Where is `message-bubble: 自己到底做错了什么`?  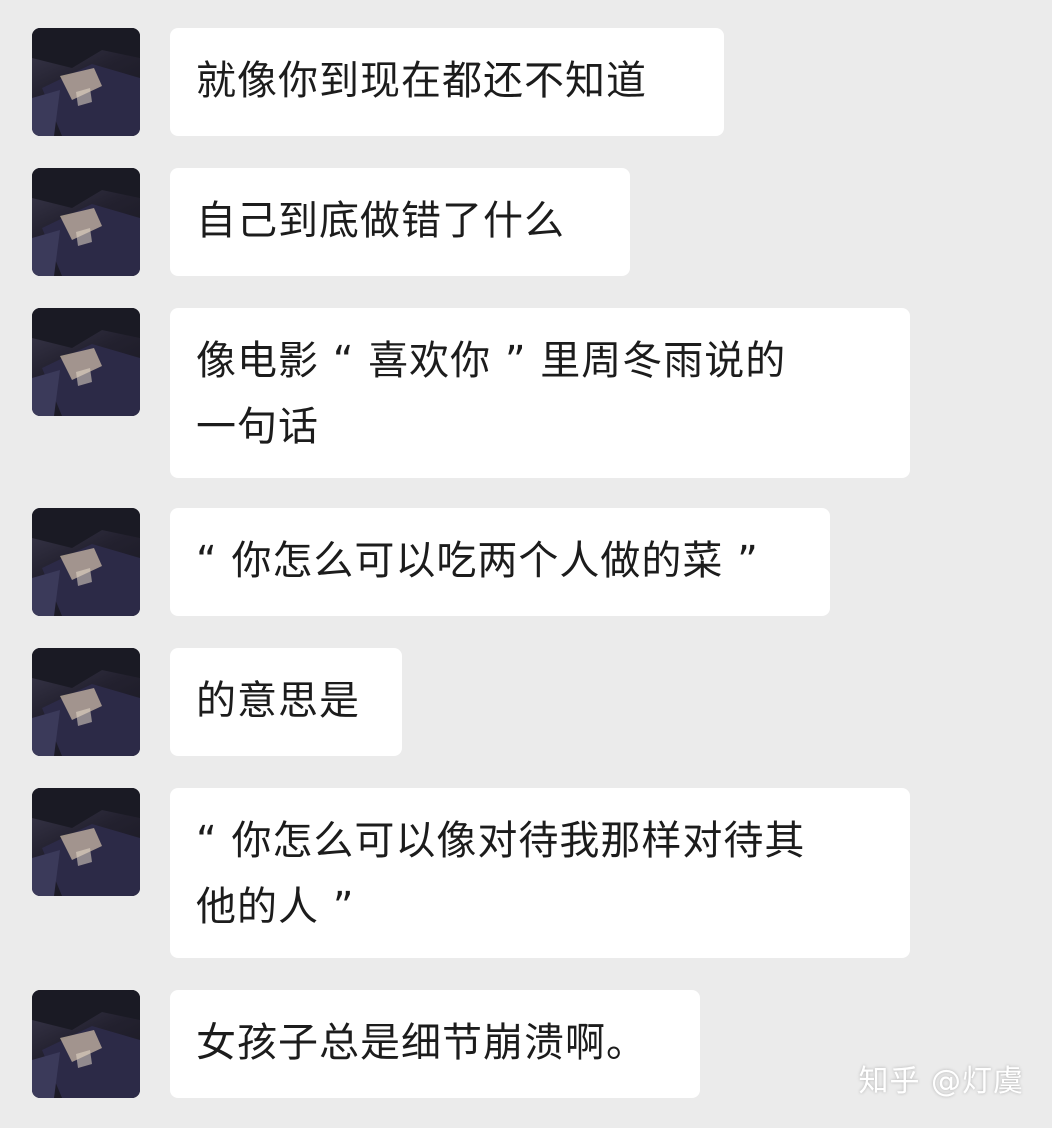 message-bubble: 自己到底做错了什么 is located at coordinates (400, 222).